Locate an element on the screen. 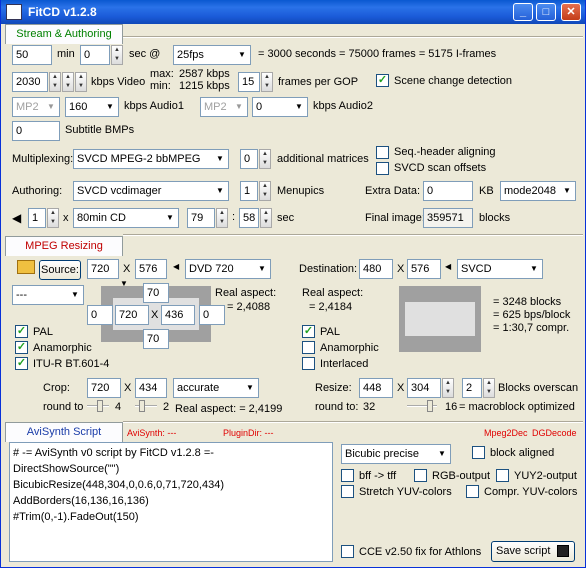 Image resolution: width=586 pixels, height=568 pixels. mode-select: mode2048 ▼ is located at coordinates (538, 191).